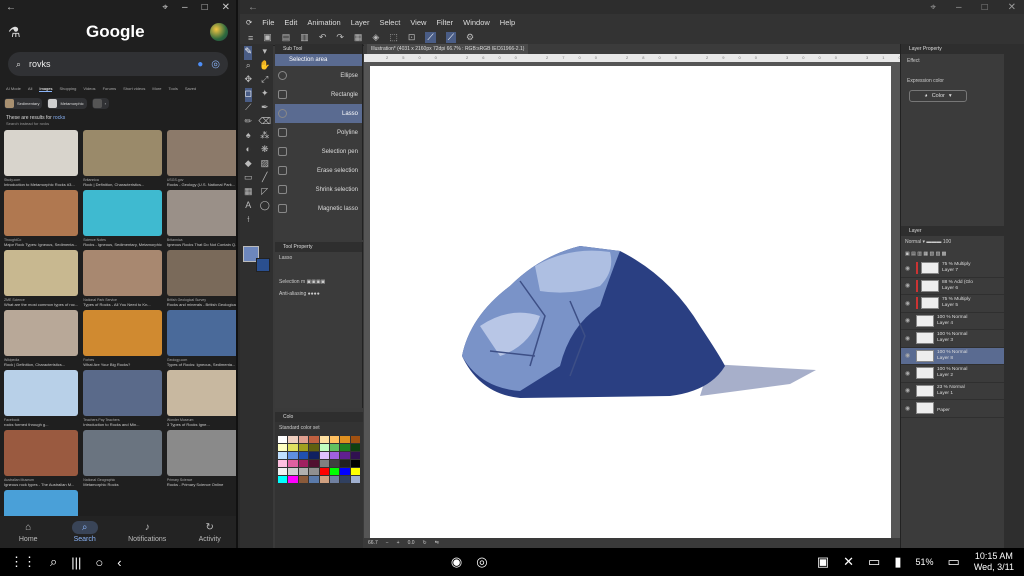  Describe the element at coordinates (286, 37) in the screenshot. I see `open-icon: ▤` at that location.